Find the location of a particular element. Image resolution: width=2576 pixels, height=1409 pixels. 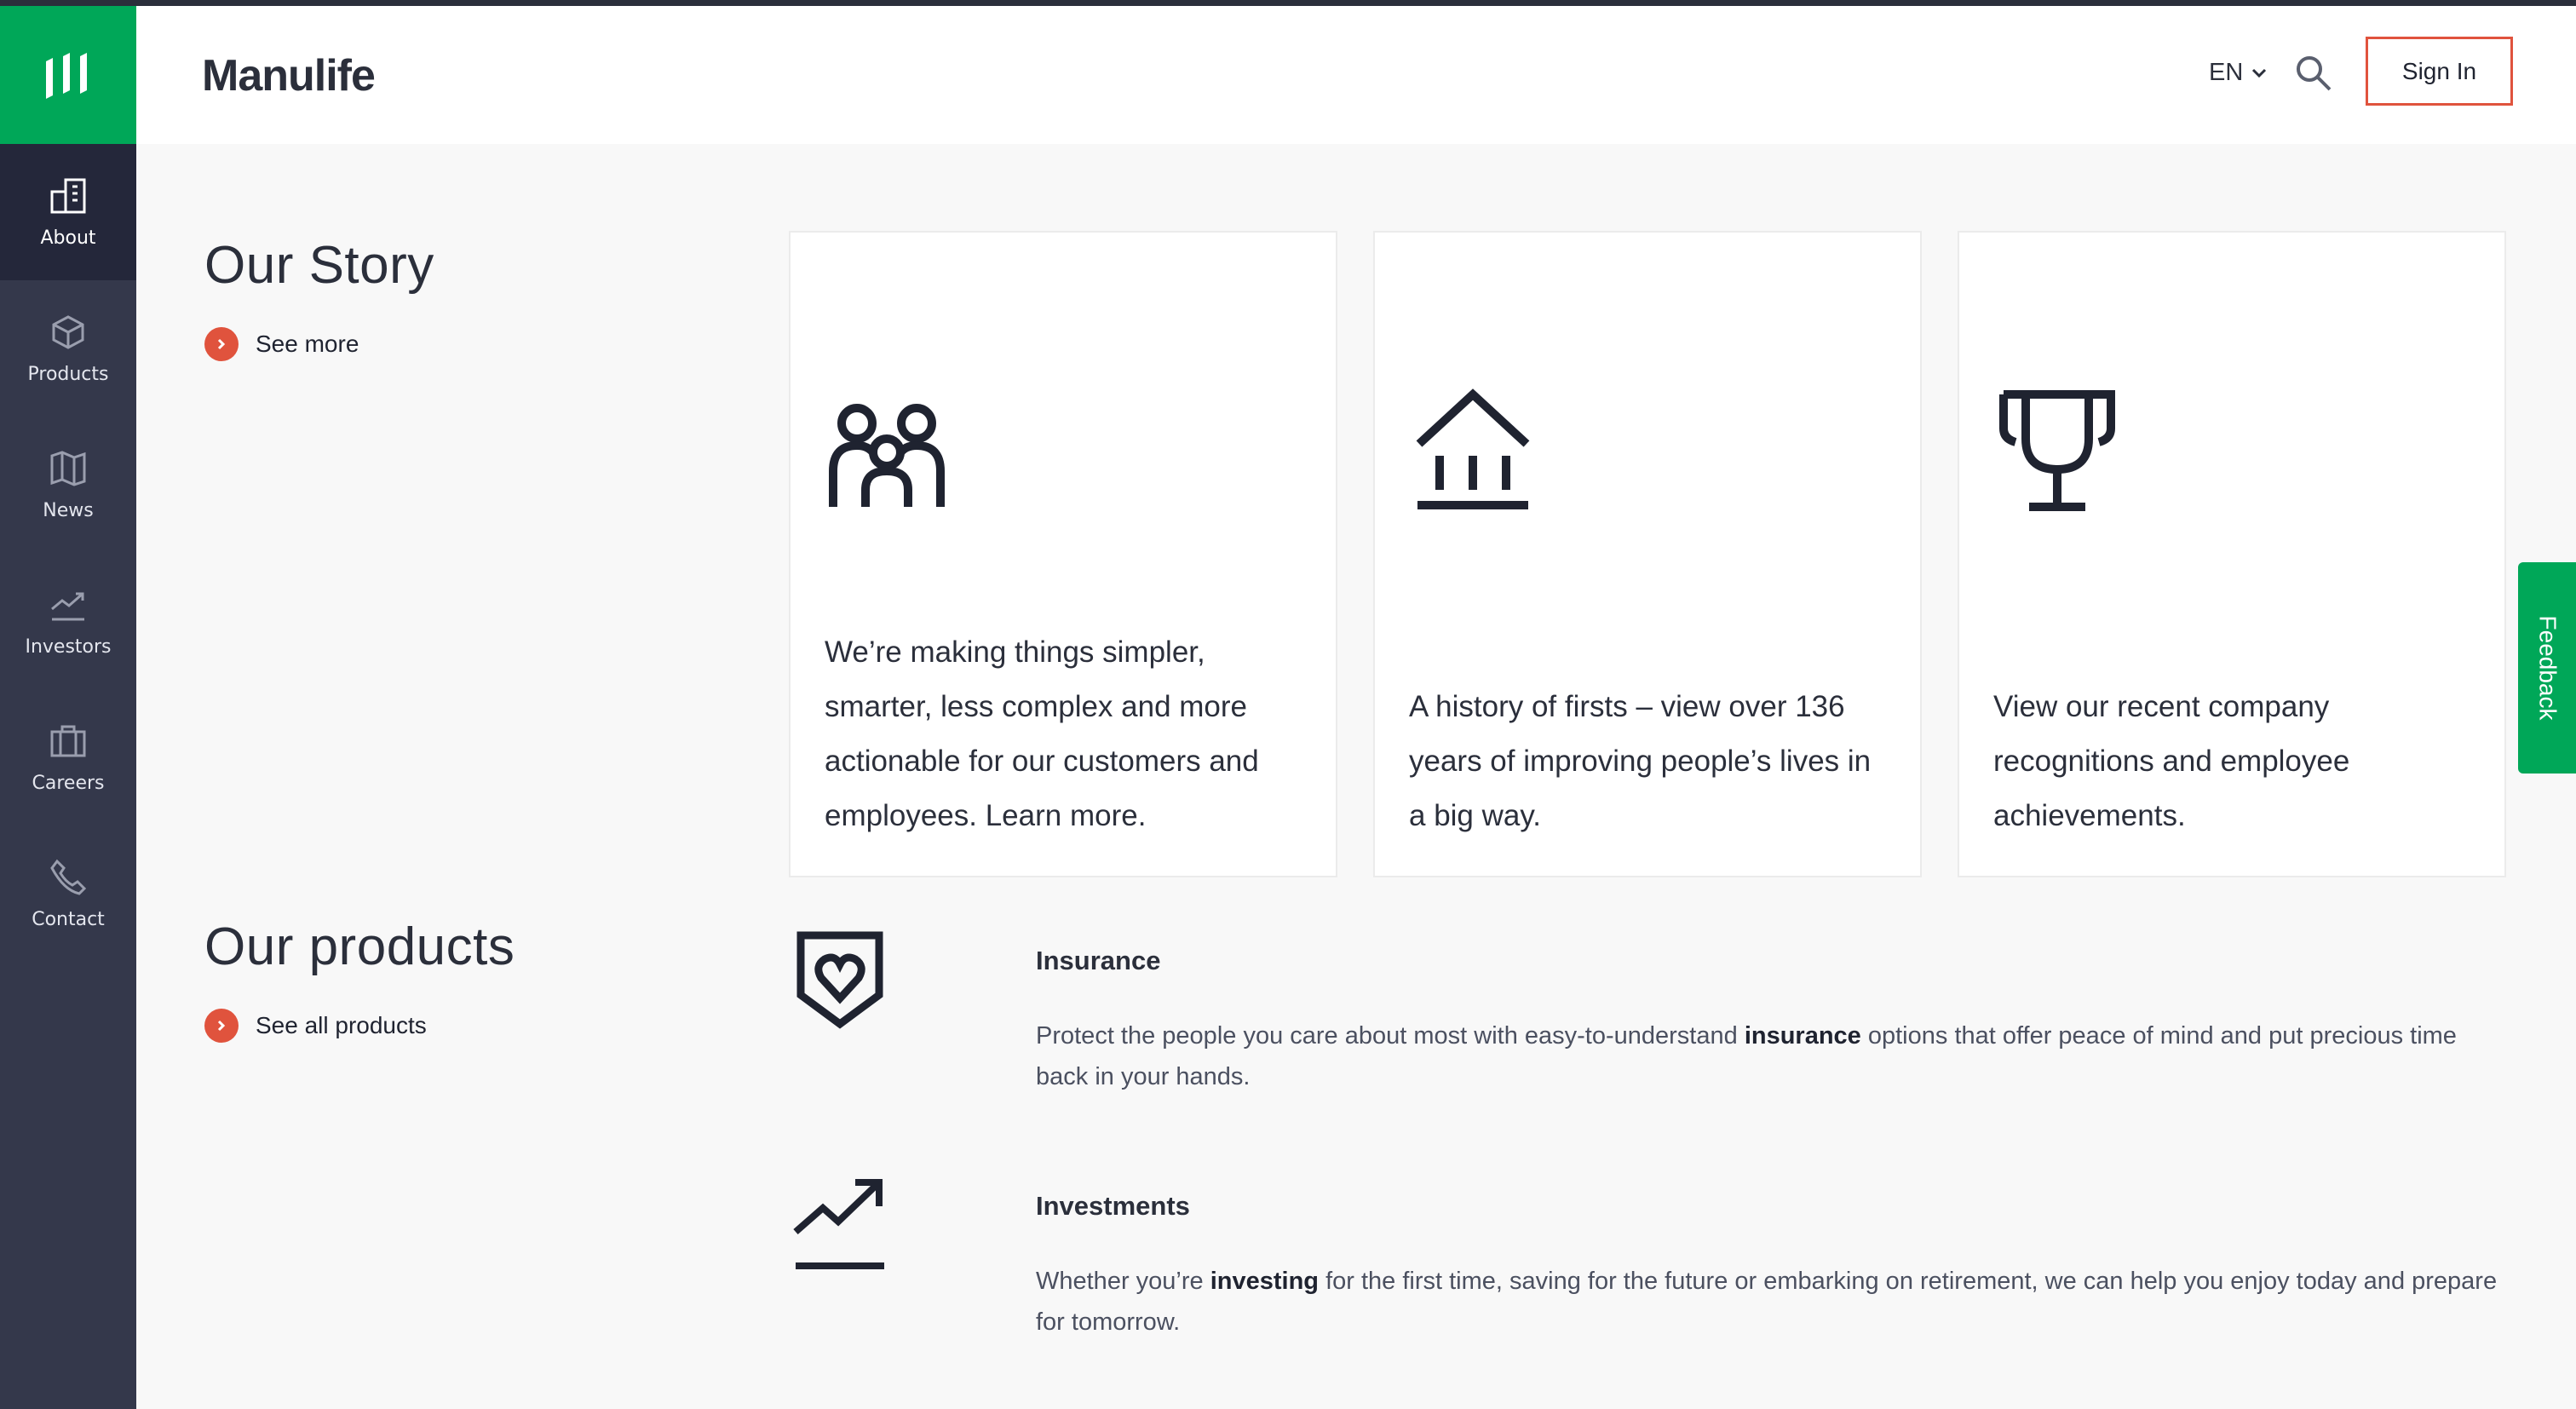

sidebar-item-label: Investors is located at coordinates (68, 646).